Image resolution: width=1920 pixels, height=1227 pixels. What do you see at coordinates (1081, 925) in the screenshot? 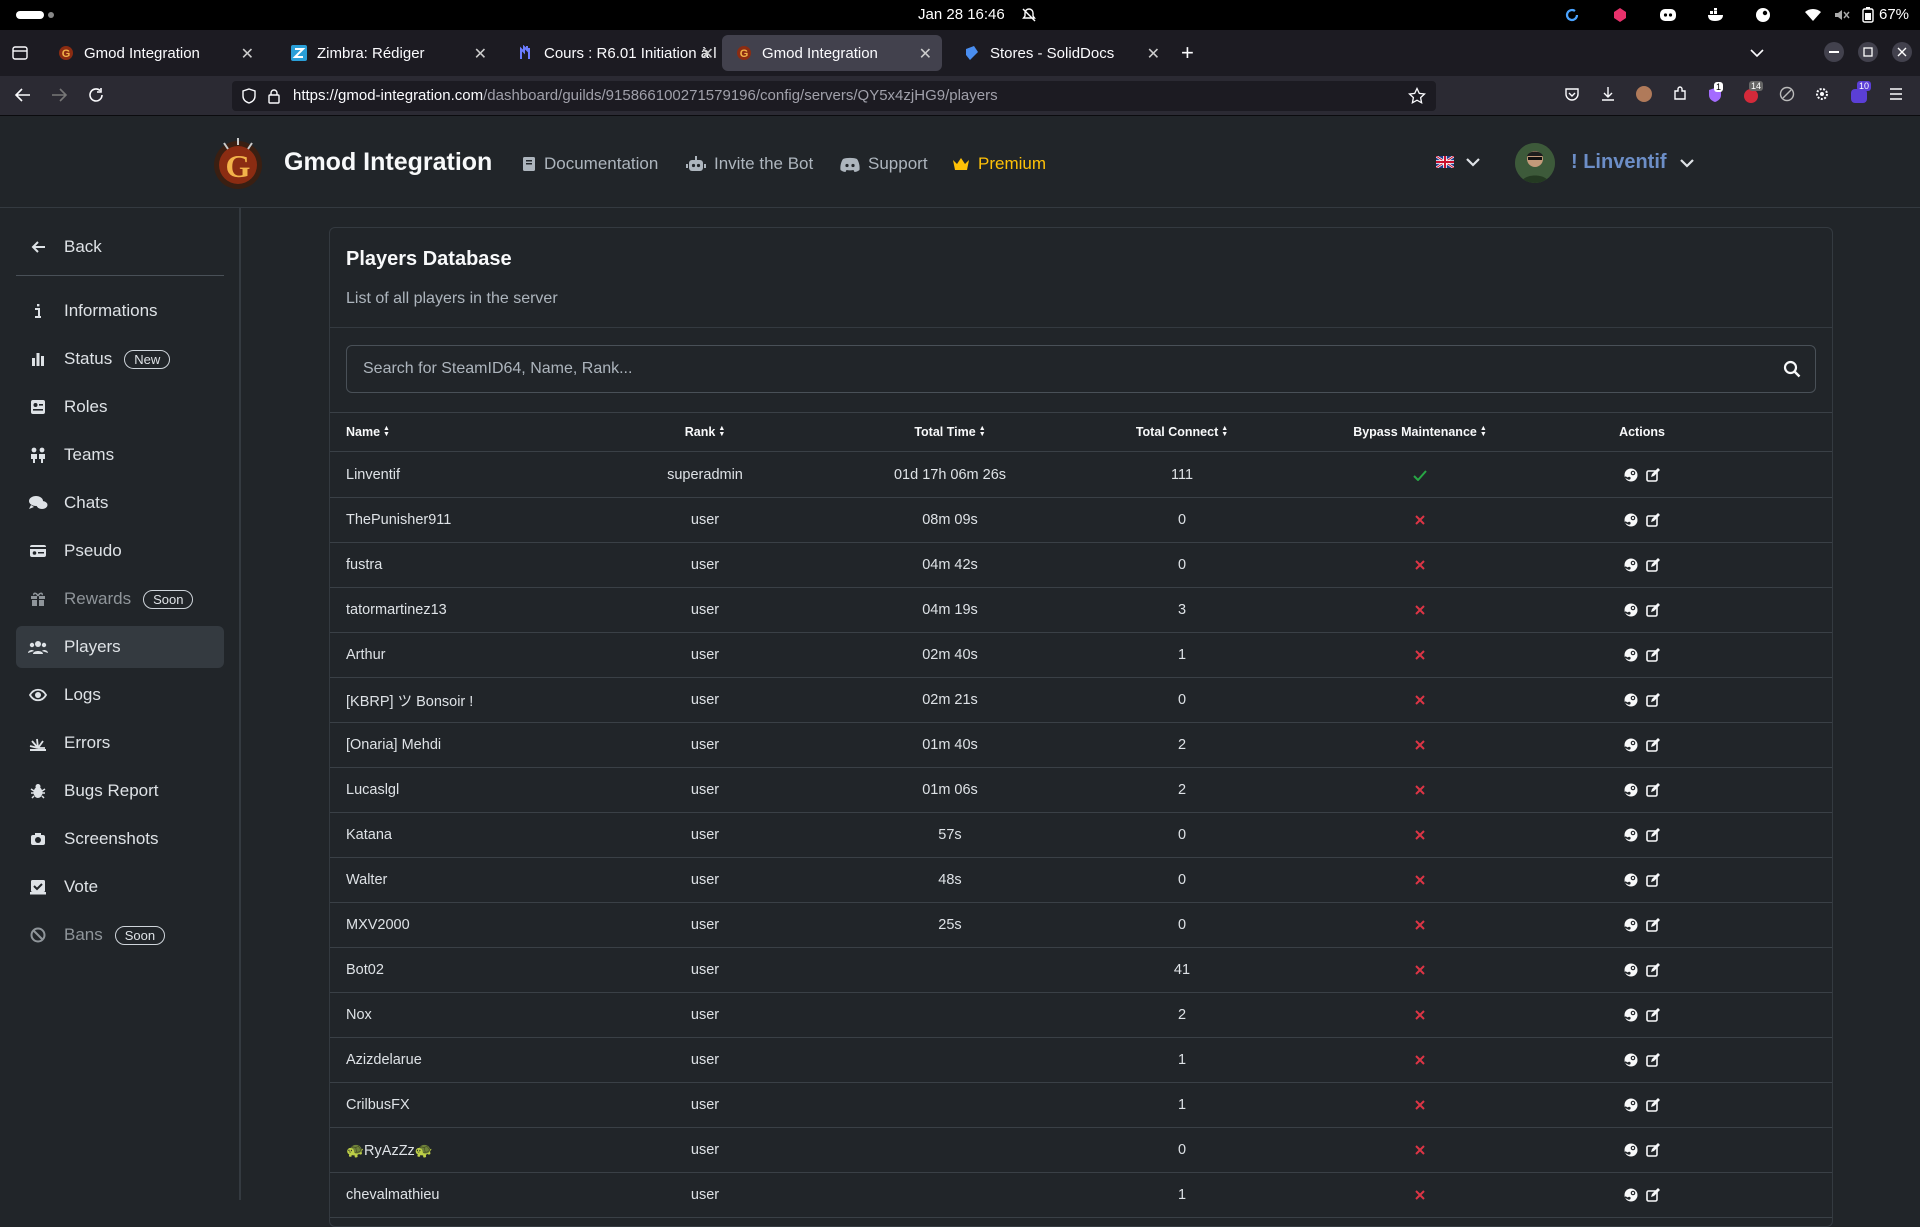
I see `table-row: MXV2000 user 25s 0` at bounding box center [1081, 925].